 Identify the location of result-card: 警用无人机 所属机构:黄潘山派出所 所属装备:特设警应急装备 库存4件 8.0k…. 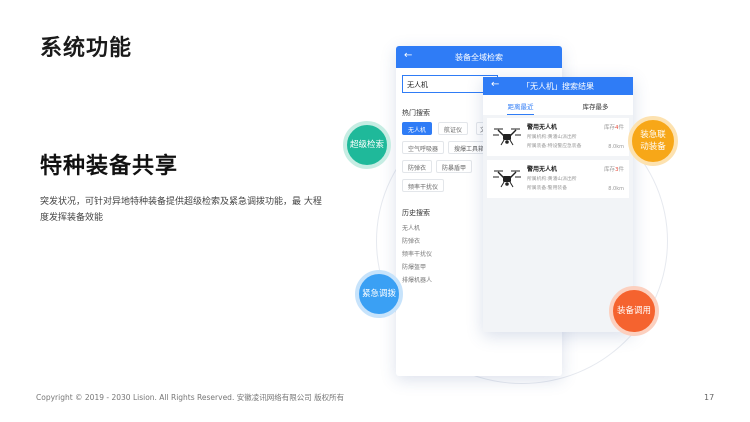
(558, 137).